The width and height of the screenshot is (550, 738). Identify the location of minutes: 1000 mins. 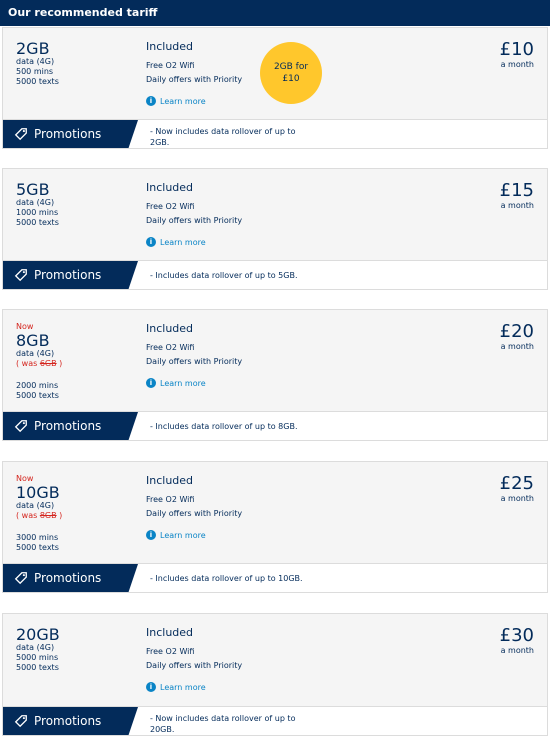
(37, 212).